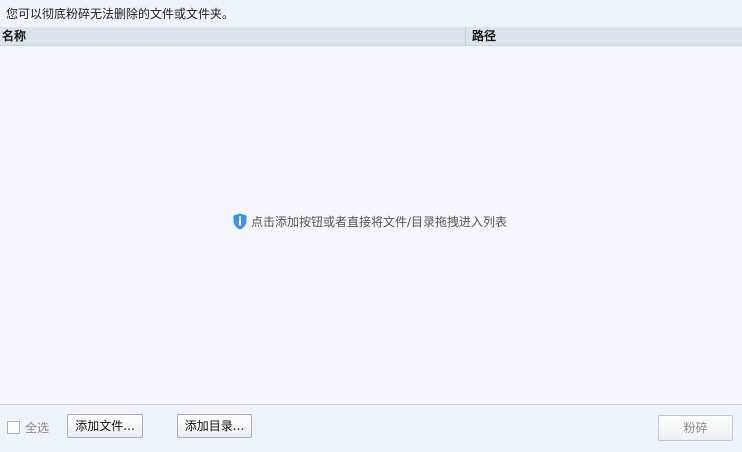 The width and height of the screenshot is (742, 452). I want to click on empty-list-hint: 点击添加按钮或者直接将文件/目录拖拽进入列表, so click(370, 221).